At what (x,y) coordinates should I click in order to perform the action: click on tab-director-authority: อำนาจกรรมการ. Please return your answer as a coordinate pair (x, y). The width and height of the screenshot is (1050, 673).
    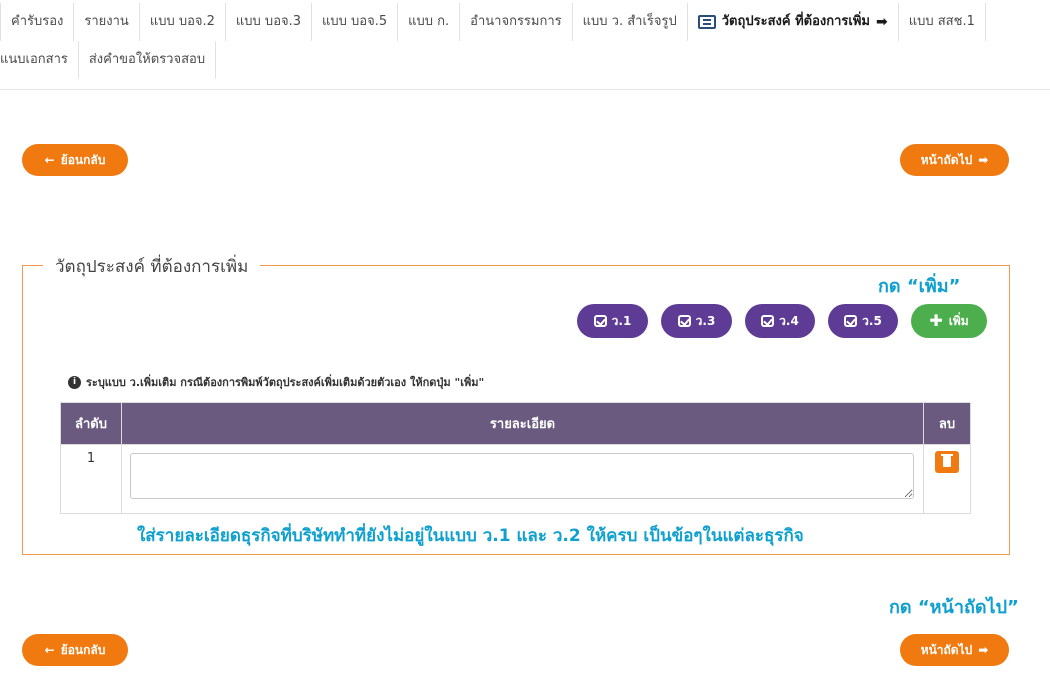
    Looking at the image, I should click on (516, 22).